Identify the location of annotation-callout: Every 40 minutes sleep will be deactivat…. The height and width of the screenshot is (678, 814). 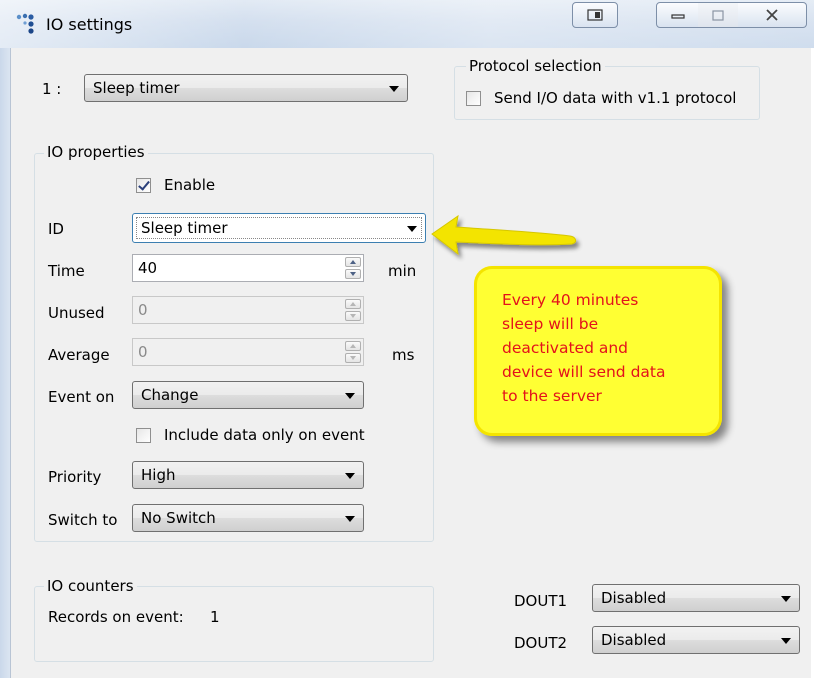
(598, 351).